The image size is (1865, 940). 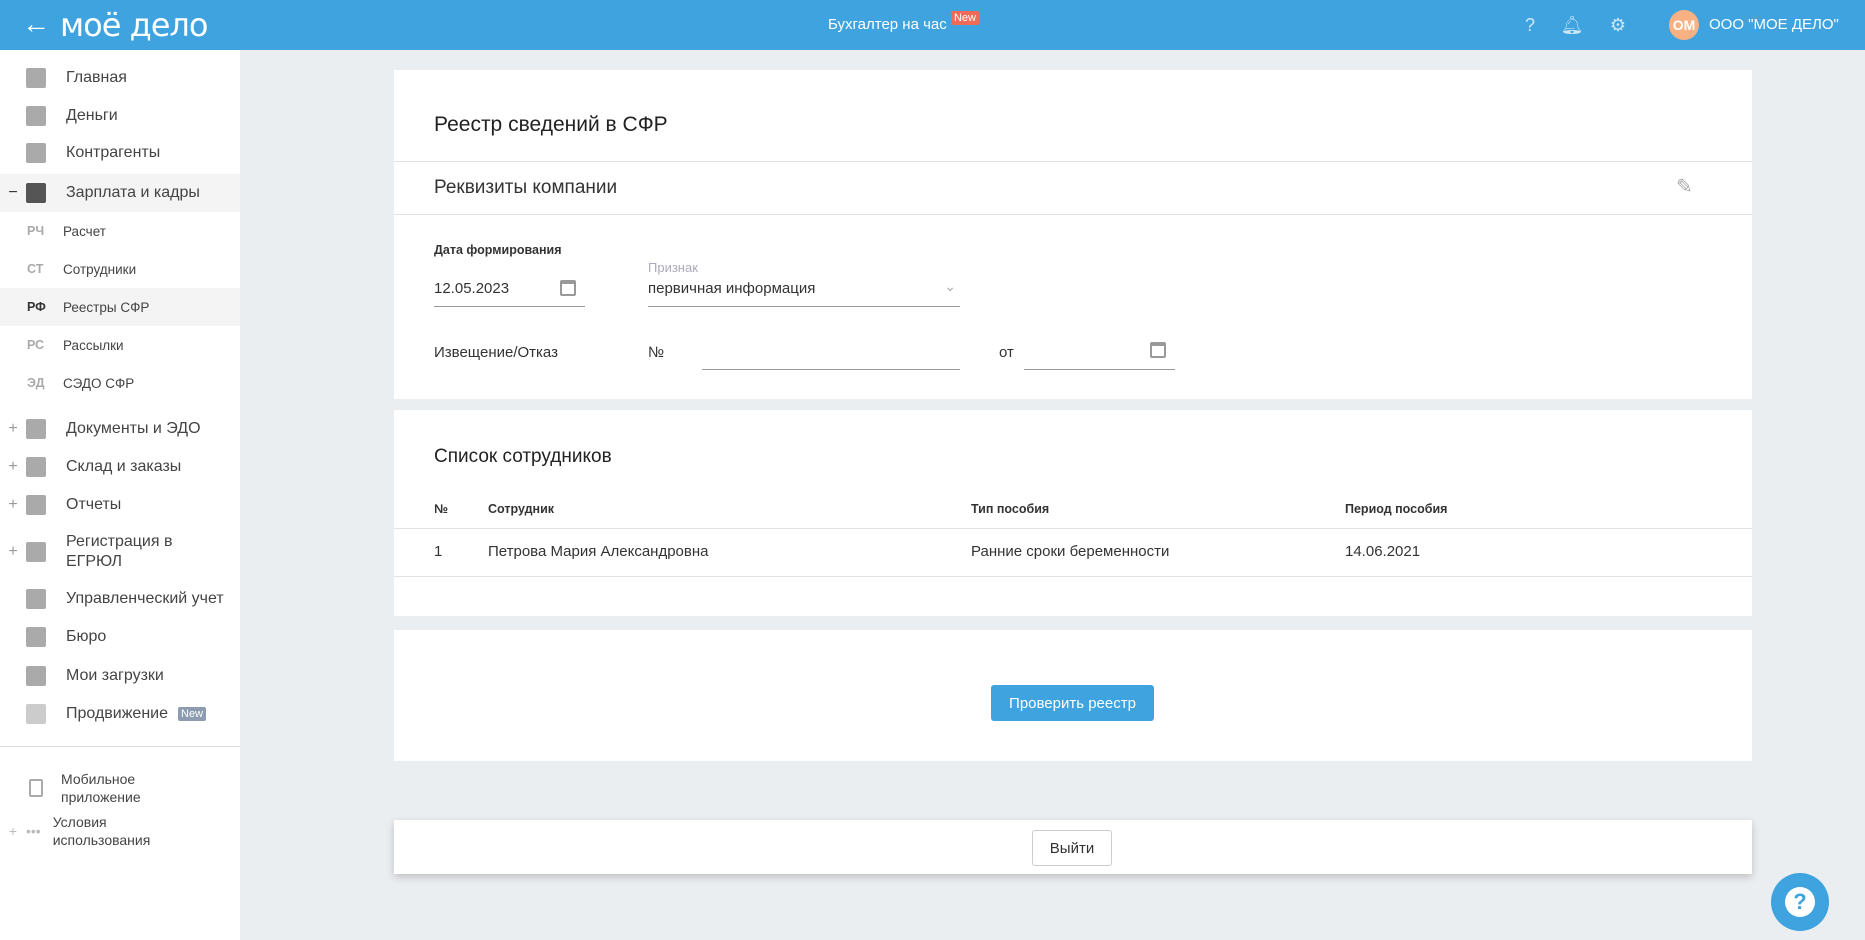 I want to click on sidebar-item-registration: + Регистрация в ЕГРЮЛ, so click(x=120, y=552).